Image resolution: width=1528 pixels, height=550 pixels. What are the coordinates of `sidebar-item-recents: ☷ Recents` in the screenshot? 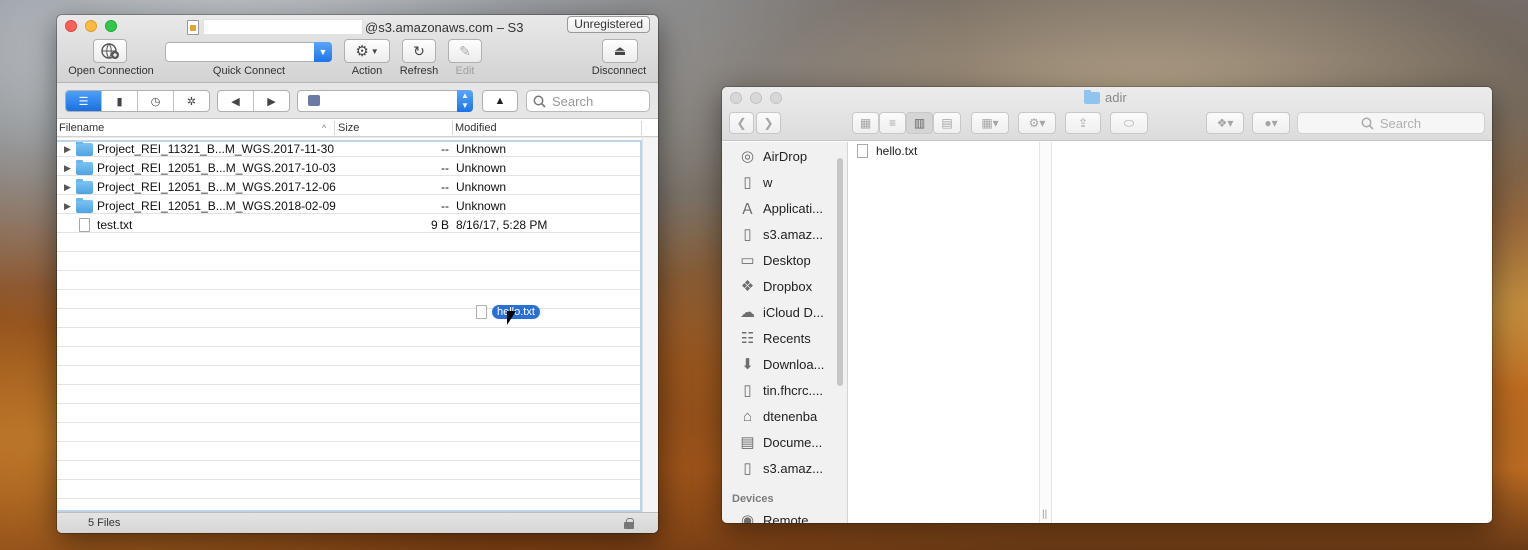 It's located at (784, 338).